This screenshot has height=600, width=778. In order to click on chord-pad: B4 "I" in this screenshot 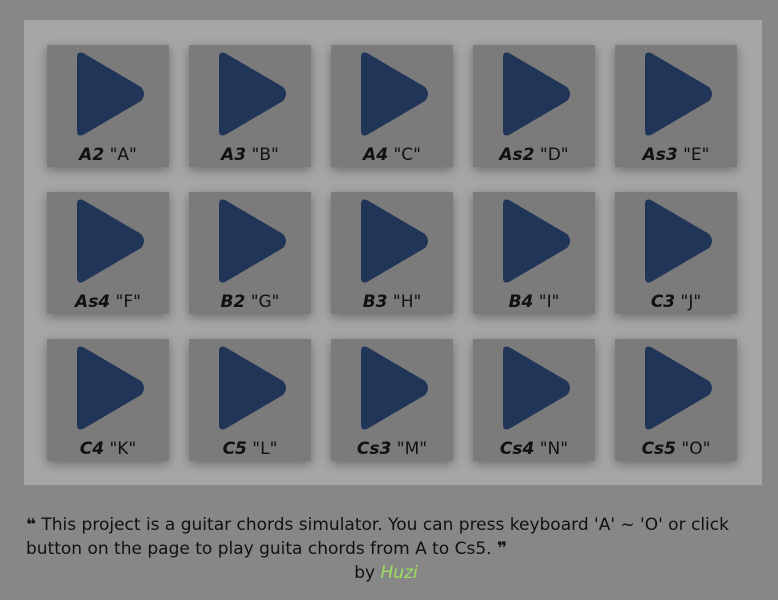, I will do `click(534, 253)`.